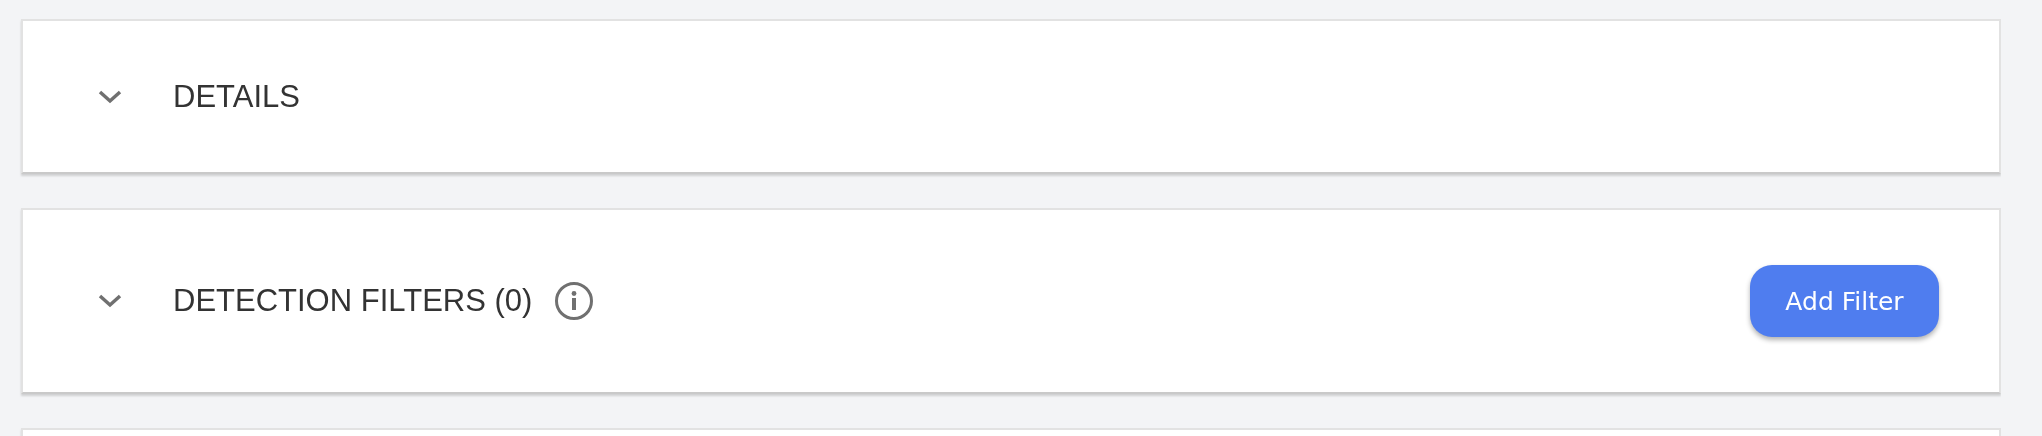 Image resolution: width=2042 pixels, height=436 pixels. Describe the element at coordinates (574, 301) in the screenshot. I see `info-icon` at that location.